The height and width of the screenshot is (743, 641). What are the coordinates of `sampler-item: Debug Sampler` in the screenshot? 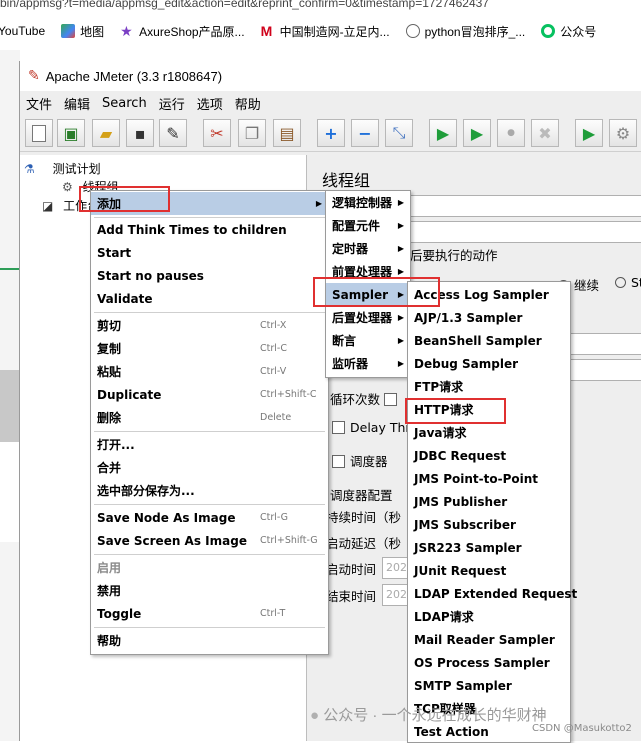 It's located at (489, 363).